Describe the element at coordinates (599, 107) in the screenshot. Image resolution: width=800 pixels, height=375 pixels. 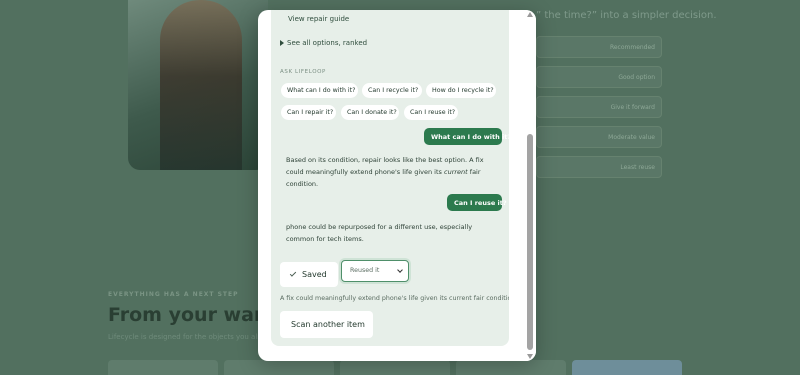
I see `bg-option: Give it forward` at that location.